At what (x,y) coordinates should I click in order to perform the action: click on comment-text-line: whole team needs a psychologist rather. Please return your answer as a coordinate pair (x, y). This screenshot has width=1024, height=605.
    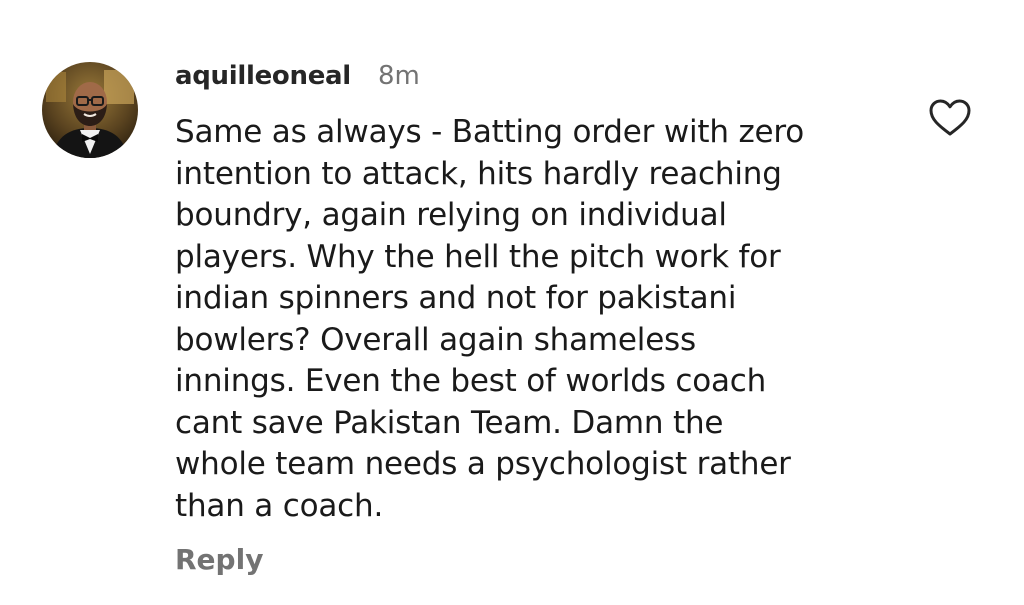
    Looking at the image, I should click on (483, 464).